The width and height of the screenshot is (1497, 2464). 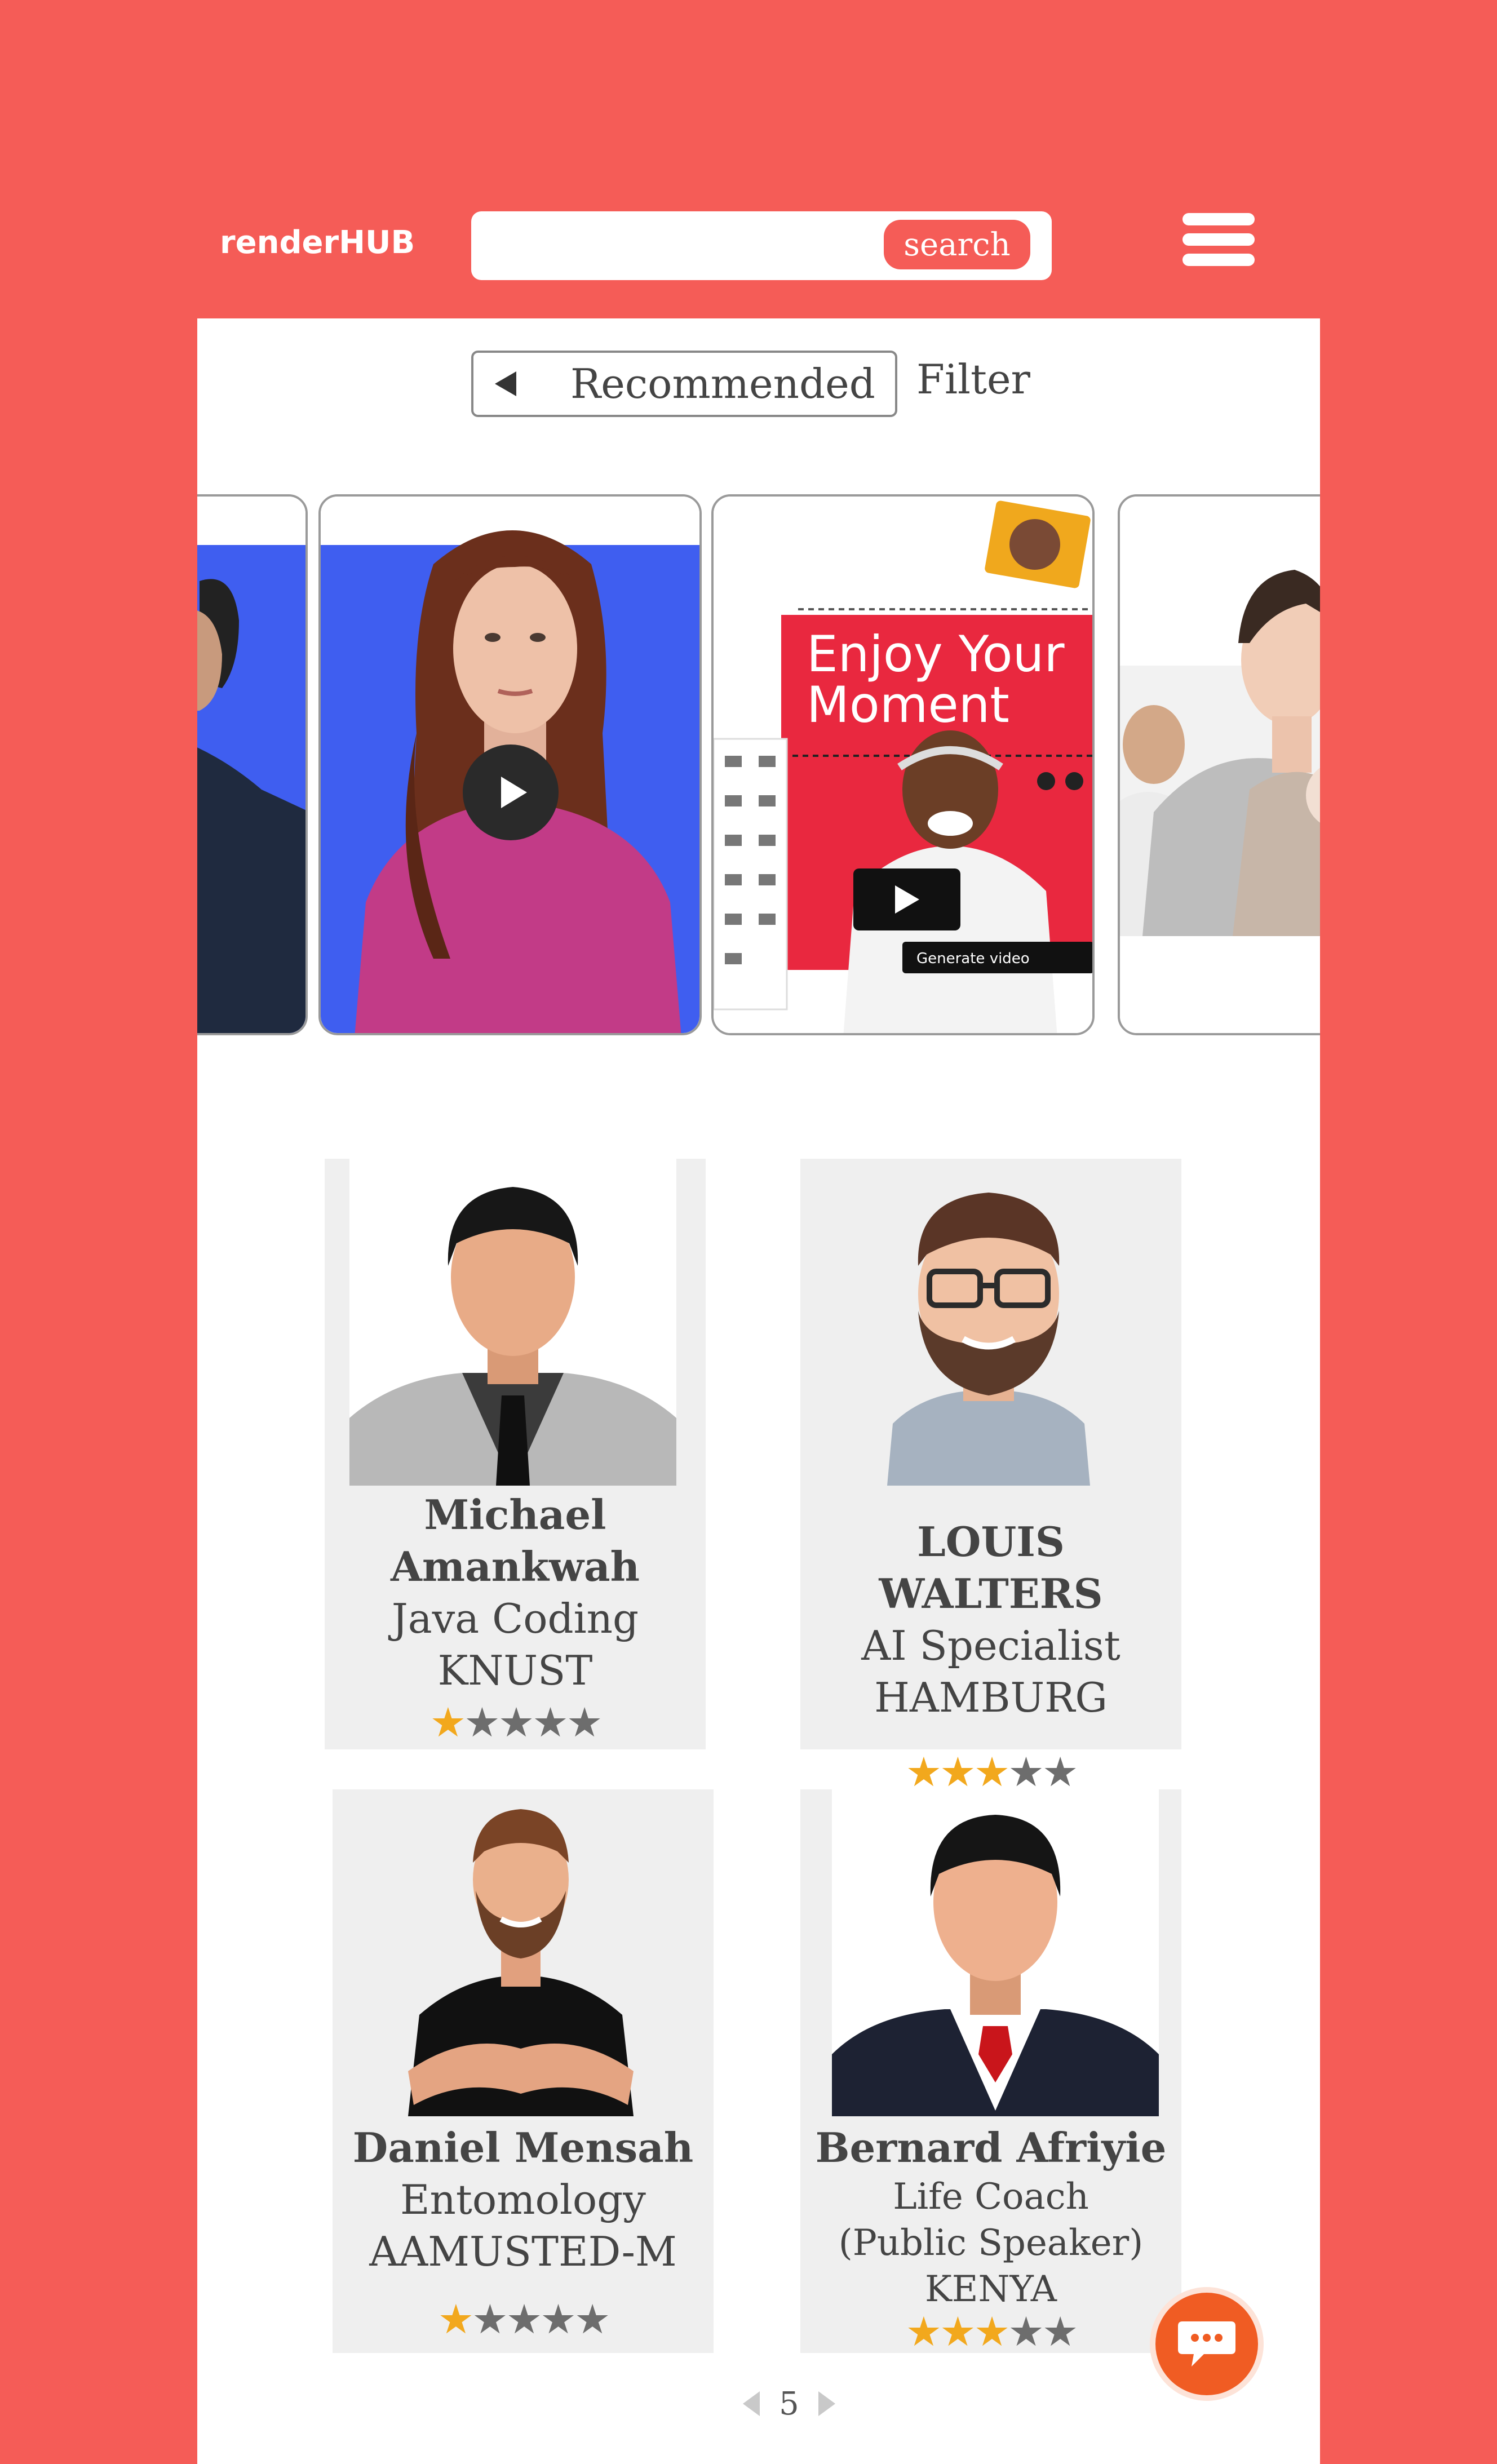 I want to click on profile-location: AAMUSTED-M, so click(x=523, y=2251).